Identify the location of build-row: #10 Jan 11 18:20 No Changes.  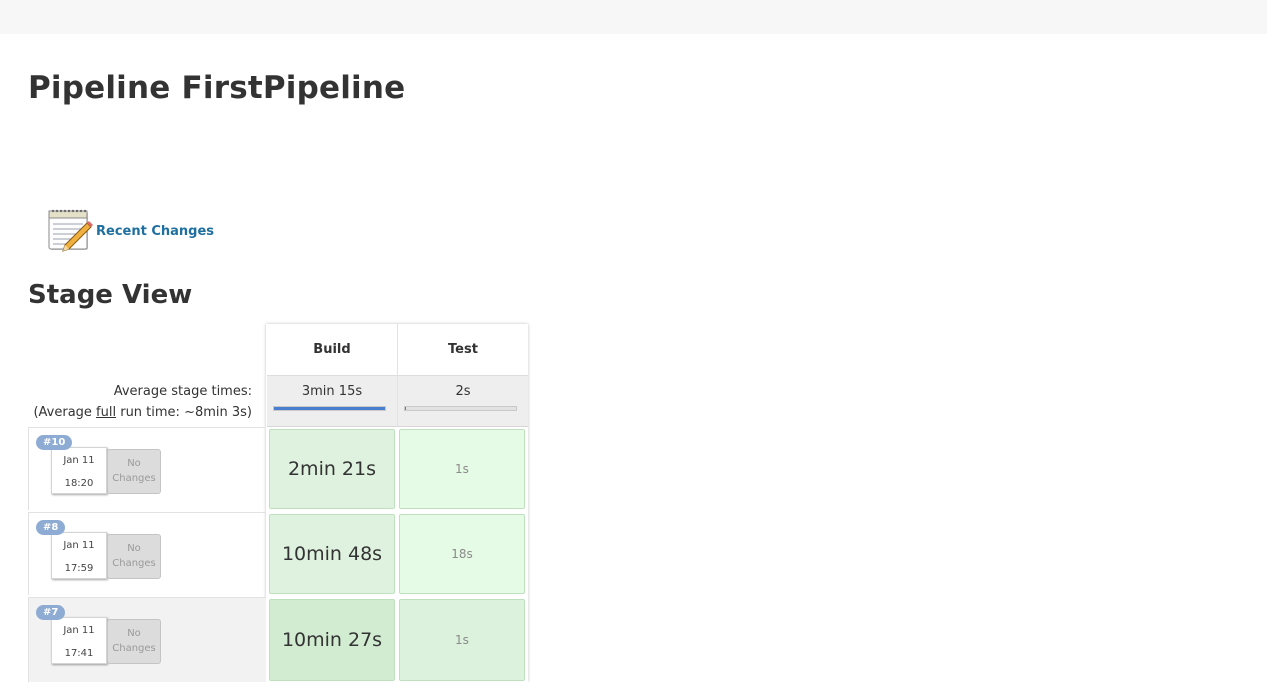
(147, 468).